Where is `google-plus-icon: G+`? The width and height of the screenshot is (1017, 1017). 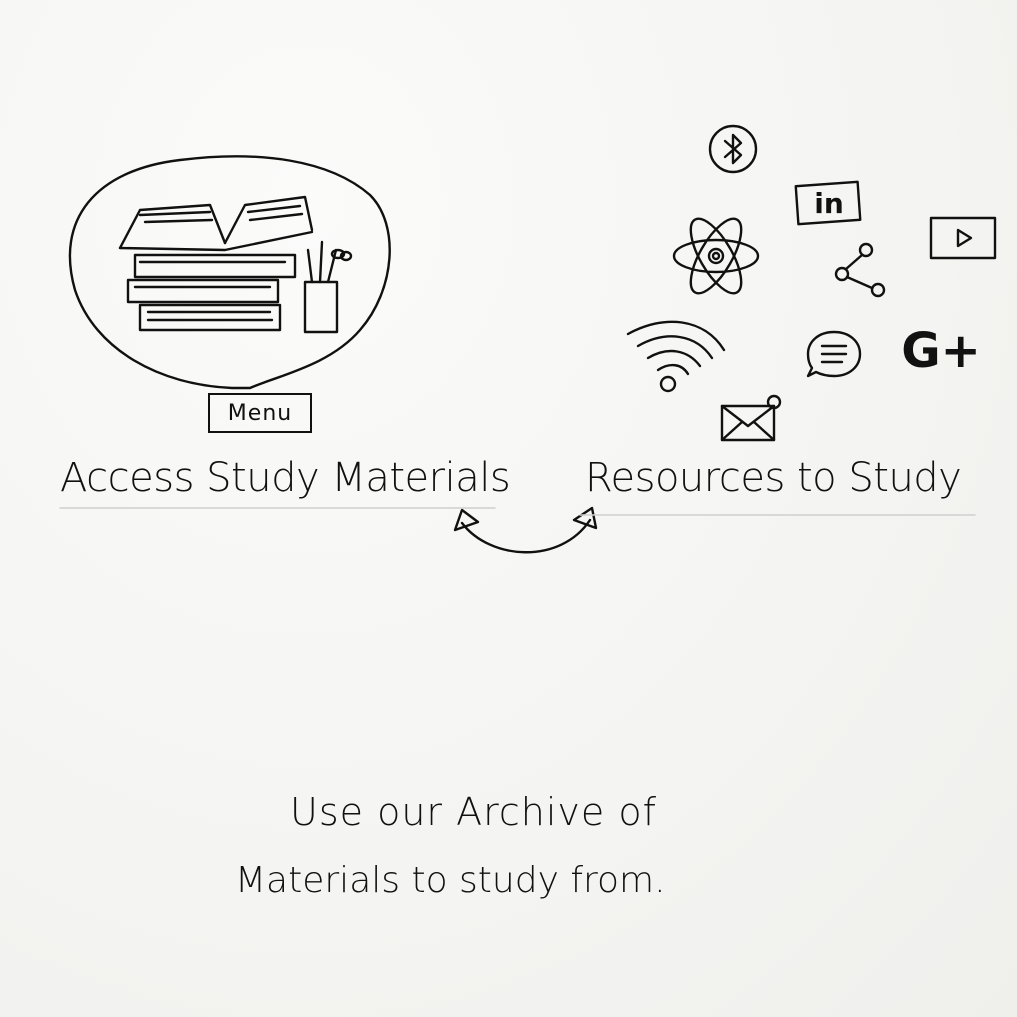 google-plus-icon: G+ is located at coordinates (941, 351).